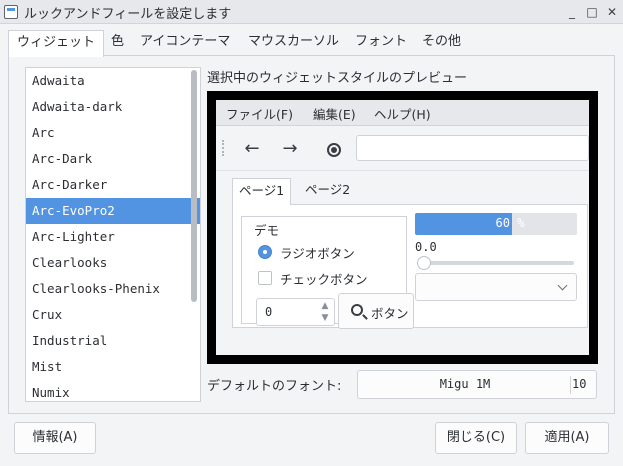 This screenshot has width=623, height=466. Describe the element at coordinates (572, 12) in the screenshot. I see `minimize-icon: _` at that location.